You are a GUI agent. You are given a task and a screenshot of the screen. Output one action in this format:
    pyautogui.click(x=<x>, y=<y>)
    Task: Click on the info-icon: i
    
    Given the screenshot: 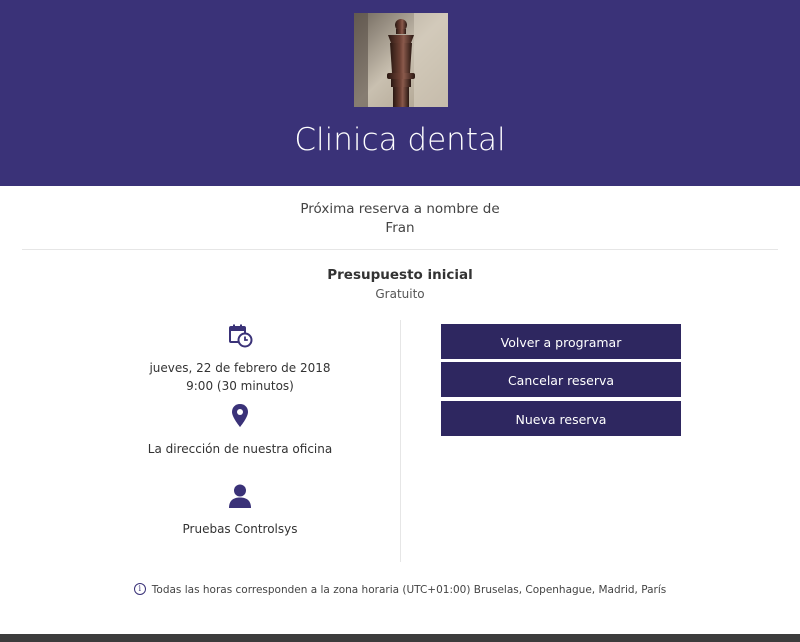 What is the action you would take?
    pyautogui.click(x=139, y=589)
    